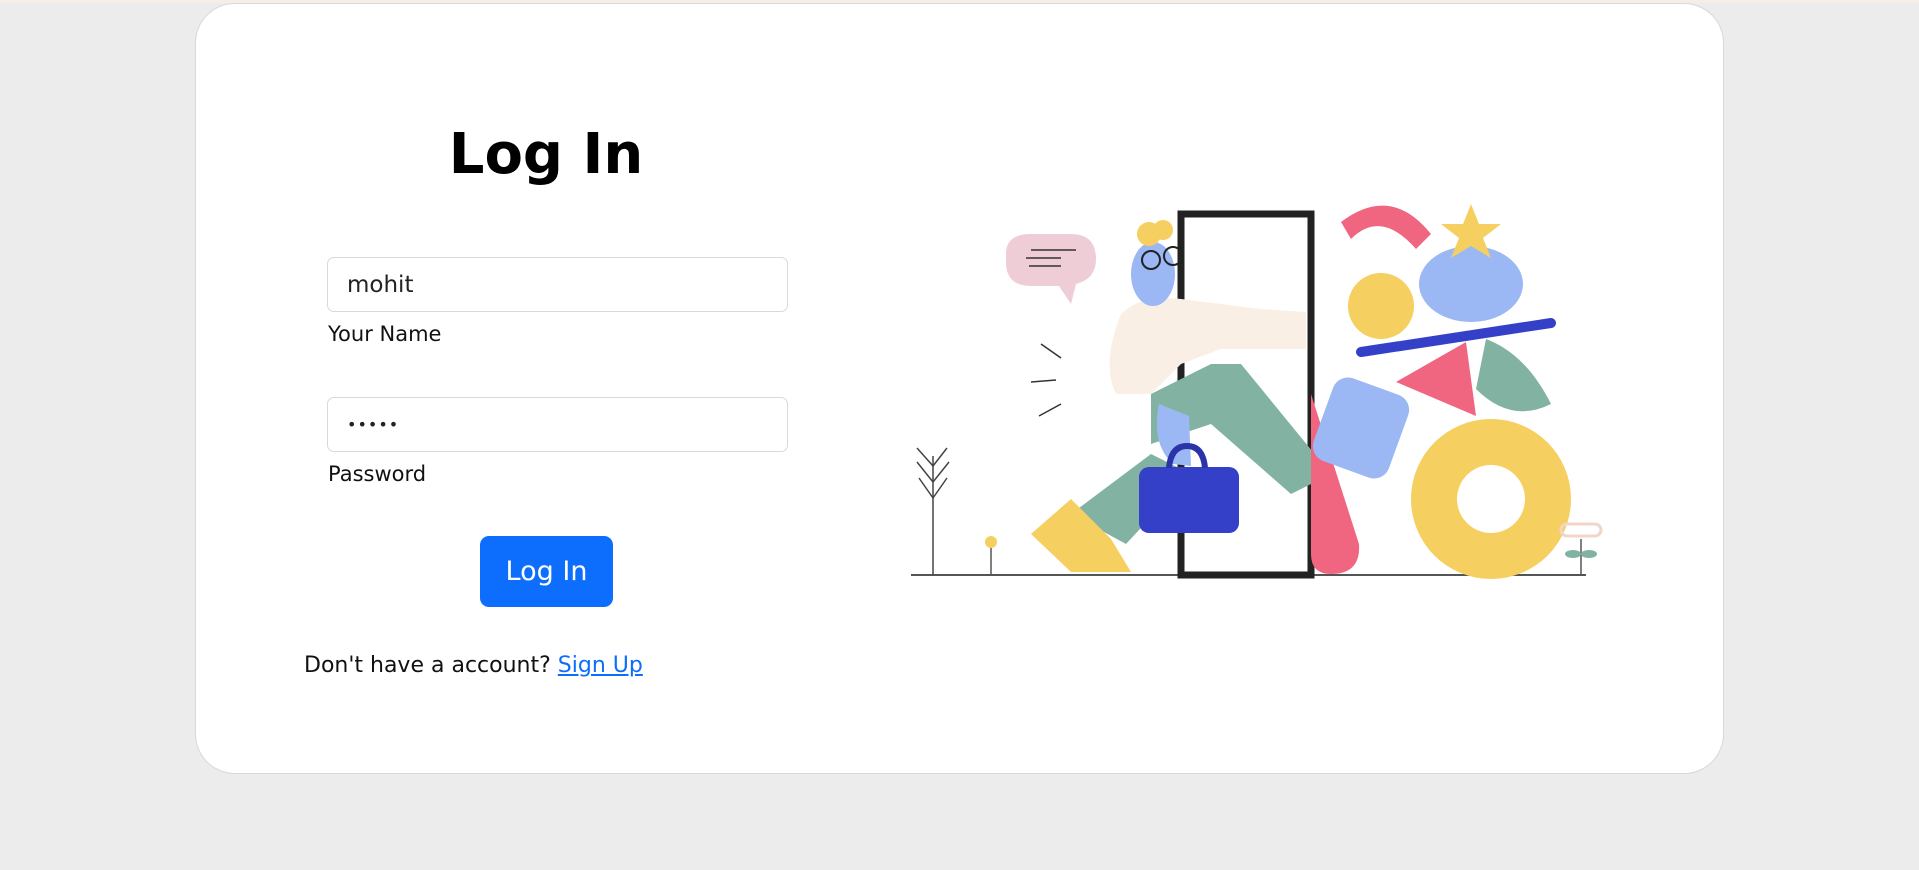  Describe the element at coordinates (557, 284) in the screenshot. I see `name-input` at that location.